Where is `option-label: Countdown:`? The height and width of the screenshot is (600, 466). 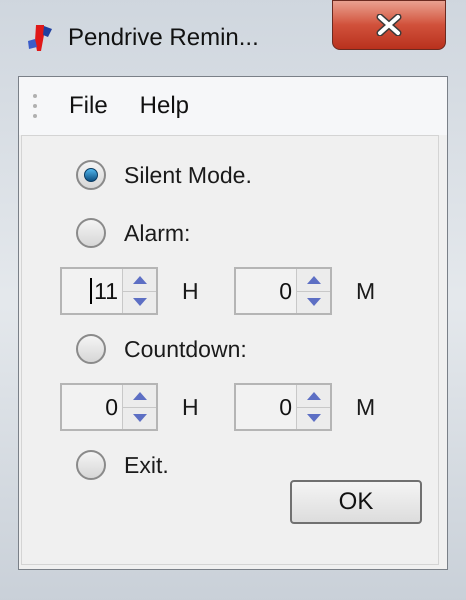
option-label: Countdown: is located at coordinates (185, 349).